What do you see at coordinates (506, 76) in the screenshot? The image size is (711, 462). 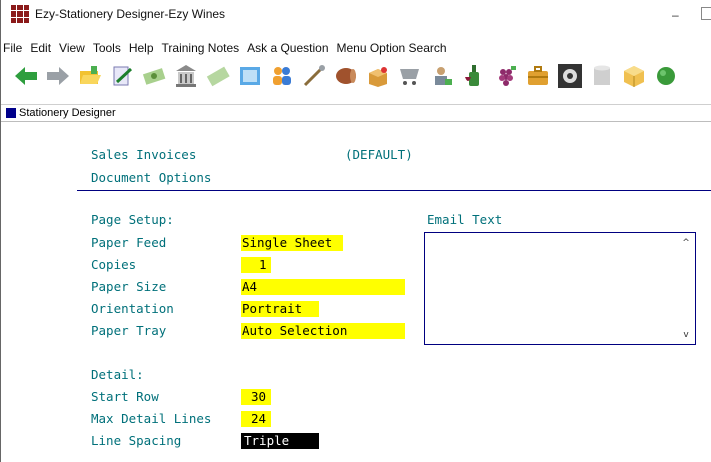 I see `grapes-icon` at bounding box center [506, 76].